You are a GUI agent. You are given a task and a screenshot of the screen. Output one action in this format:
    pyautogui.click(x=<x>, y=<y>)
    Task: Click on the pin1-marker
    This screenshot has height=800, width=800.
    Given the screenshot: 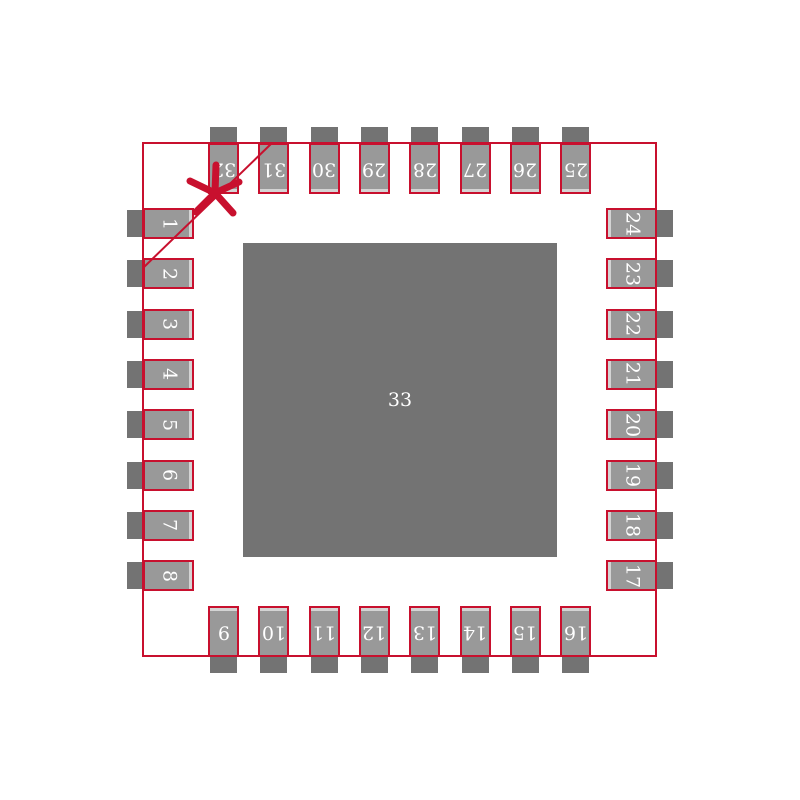 What is the action you would take?
    pyautogui.click(x=207, y=205)
    